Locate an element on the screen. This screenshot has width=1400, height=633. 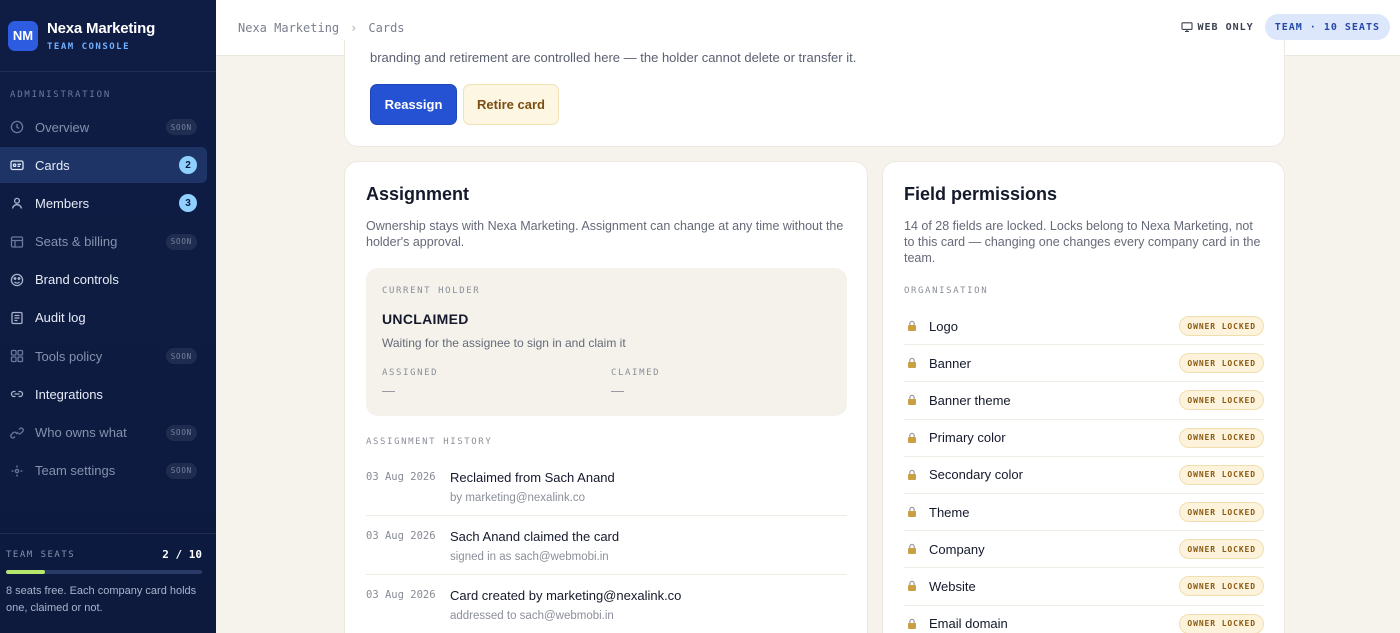
permission-row-banner: Banner OWNER LOCKED is located at coordinates (1084, 364).